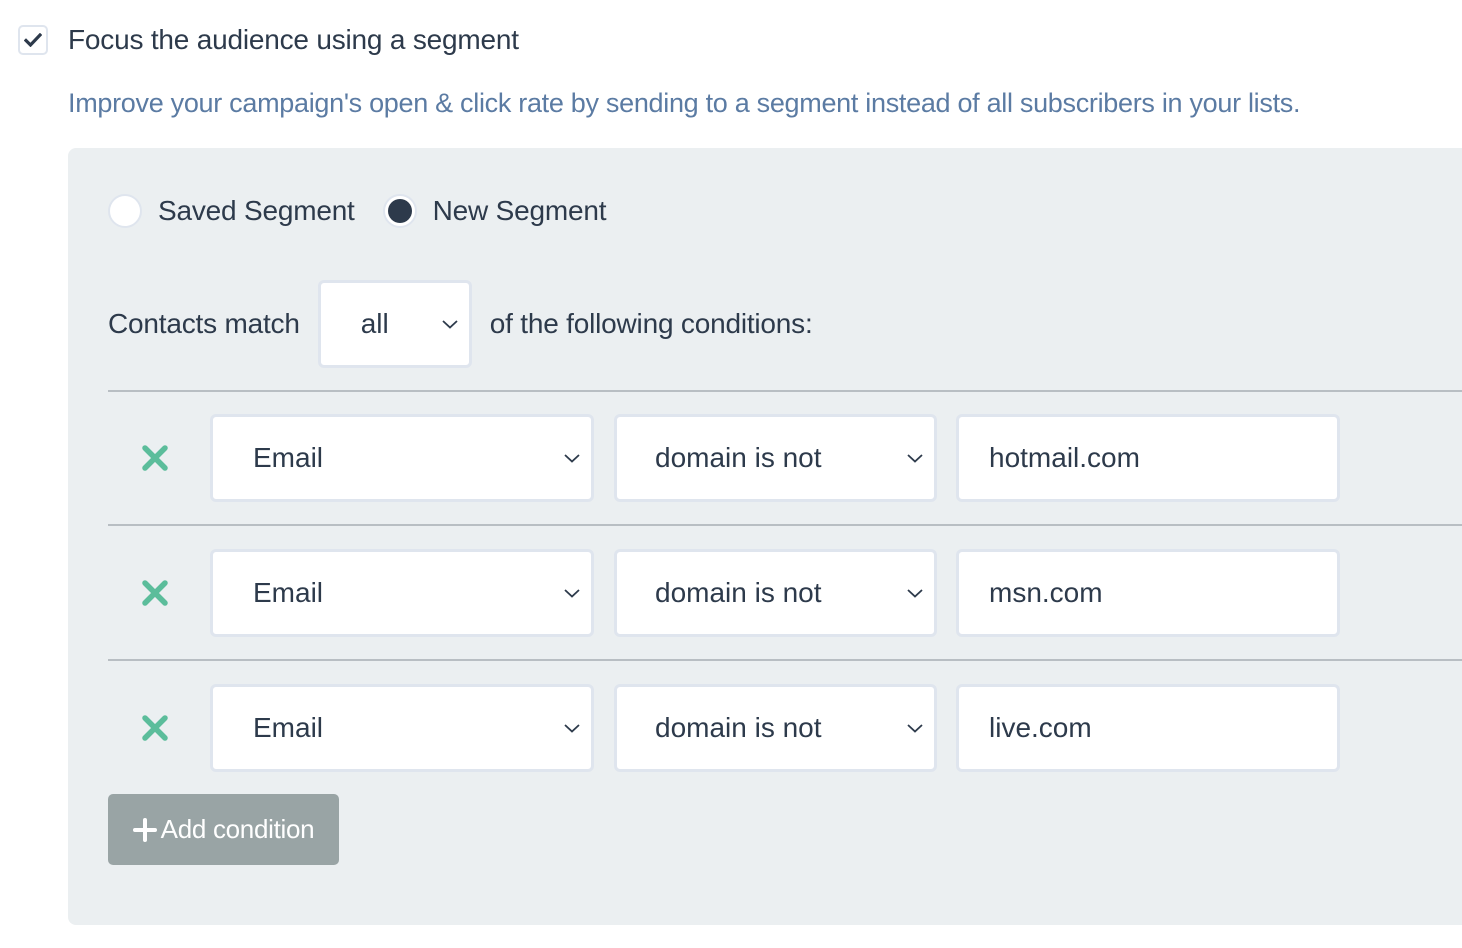 This screenshot has height=948, width=1462. I want to click on match-suffix: of the following conditions:, so click(651, 323).